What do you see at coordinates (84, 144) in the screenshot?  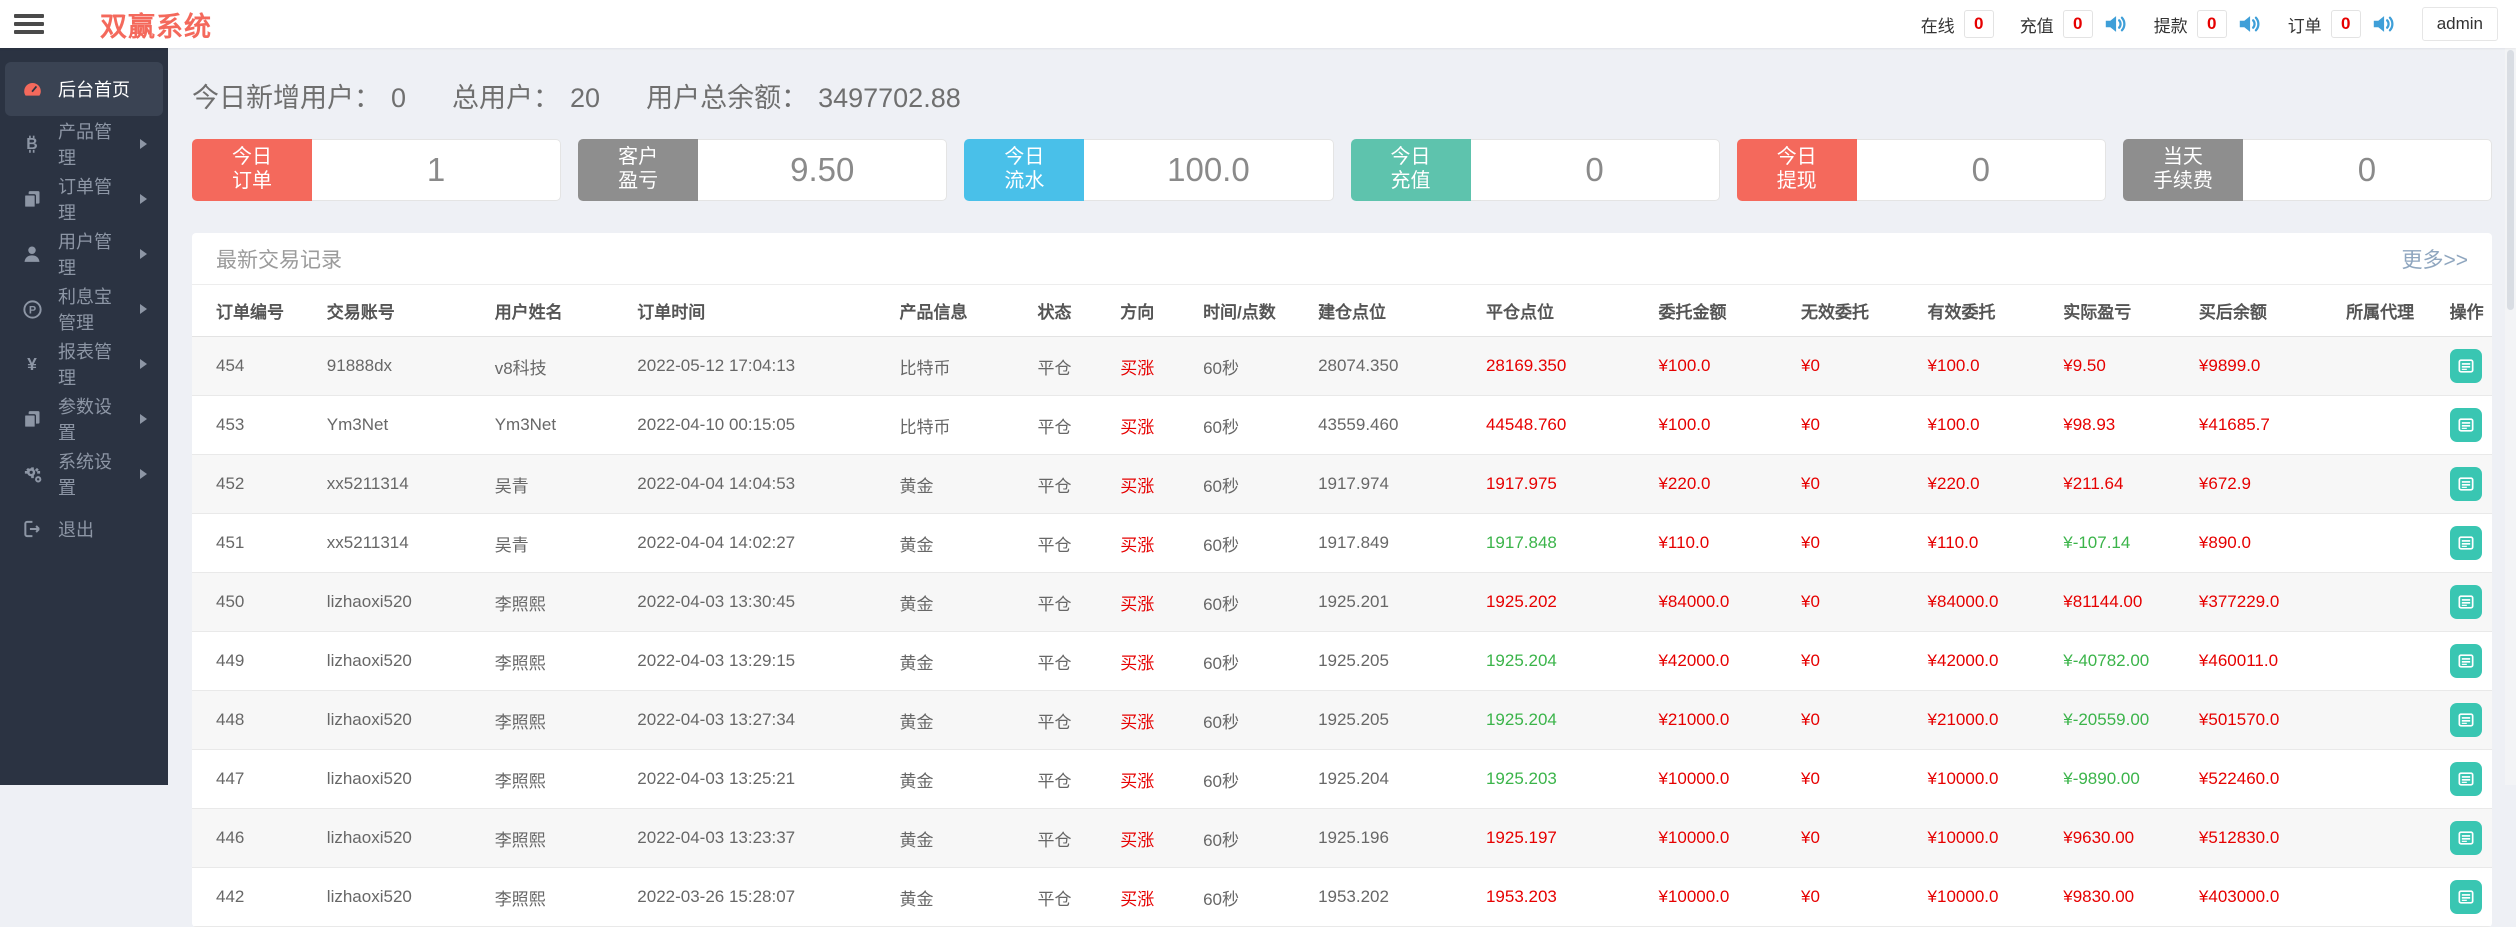 I see `sidebar-item-bitcoin: B 产品管理` at bounding box center [84, 144].